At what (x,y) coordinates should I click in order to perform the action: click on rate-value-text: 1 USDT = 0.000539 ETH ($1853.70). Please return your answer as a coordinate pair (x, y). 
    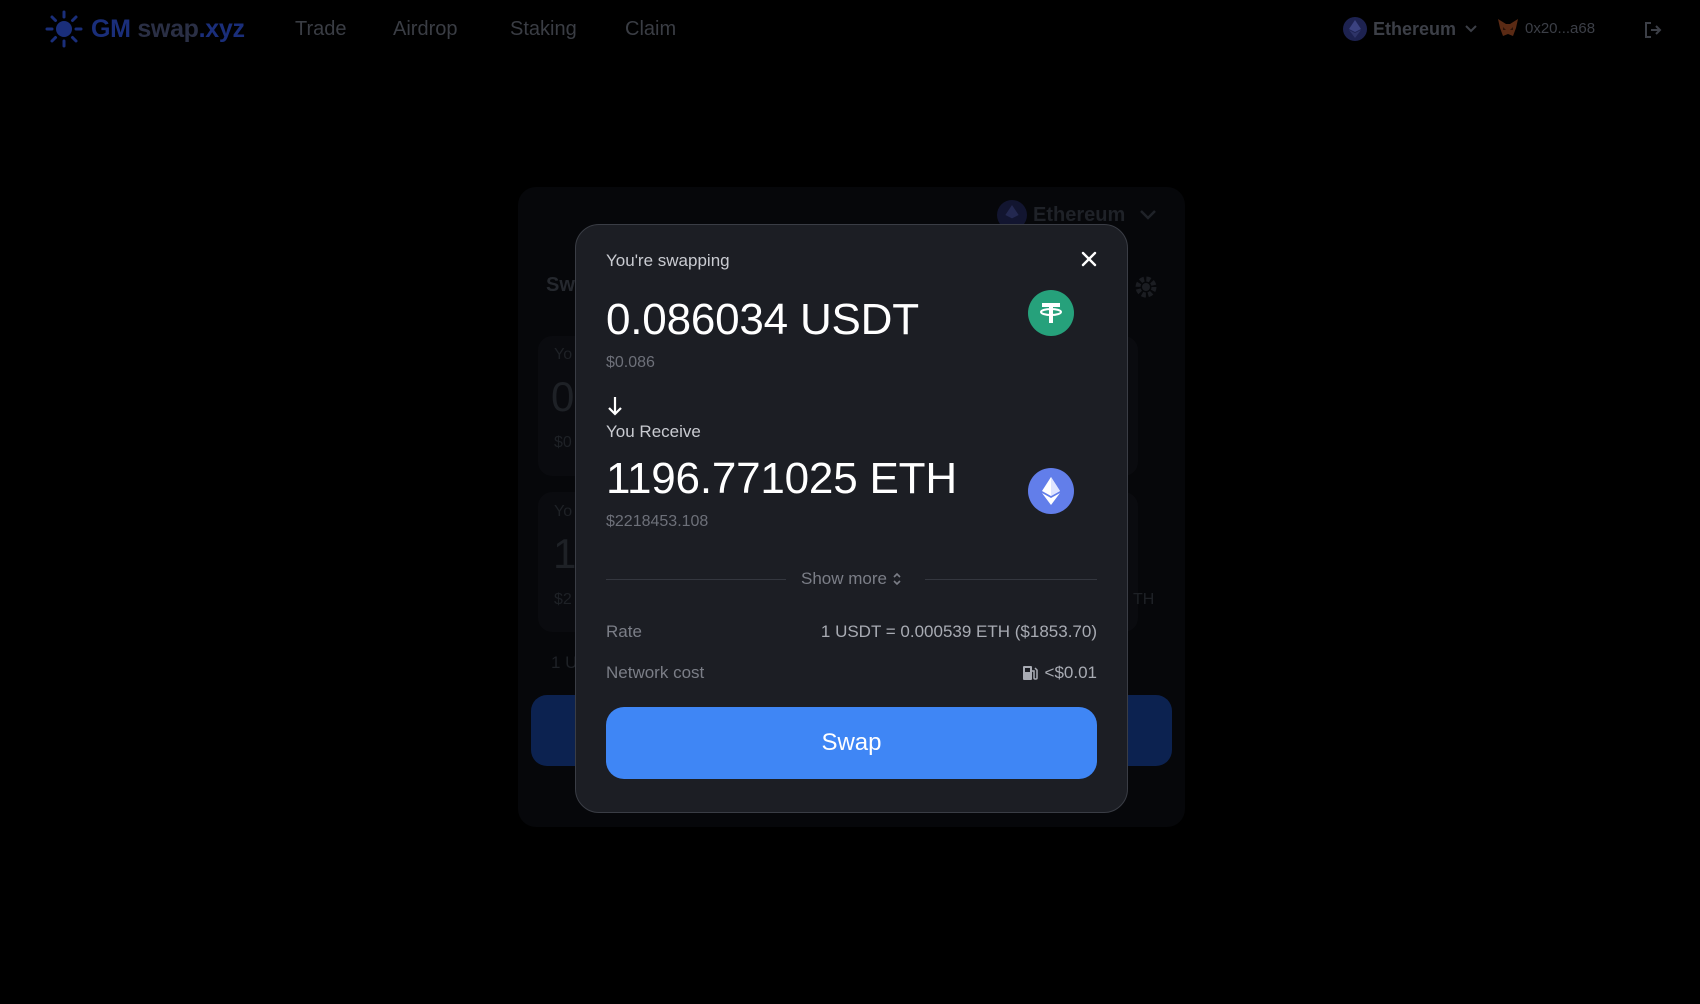
    Looking at the image, I should click on (958, 631).